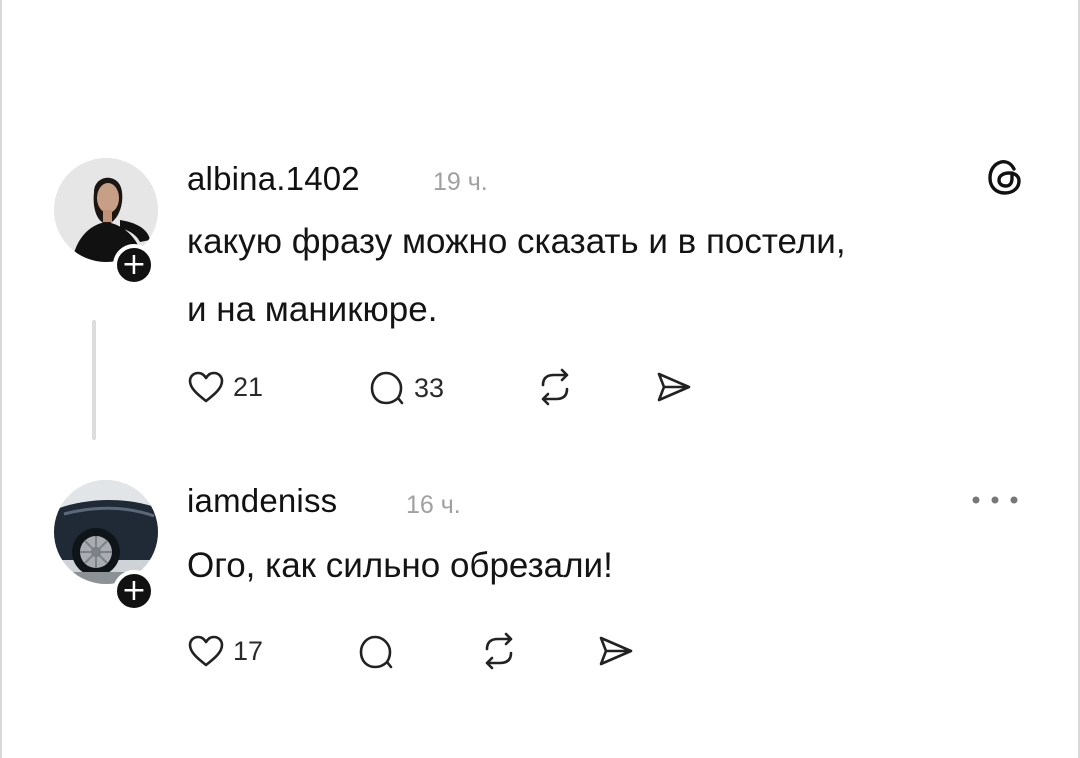 The width and height of the screenshot is (1080, 758). What do you see at coordinates (995, 500) in the screenshot?
I see `more-options-icon` at bounding box center [995, 500].